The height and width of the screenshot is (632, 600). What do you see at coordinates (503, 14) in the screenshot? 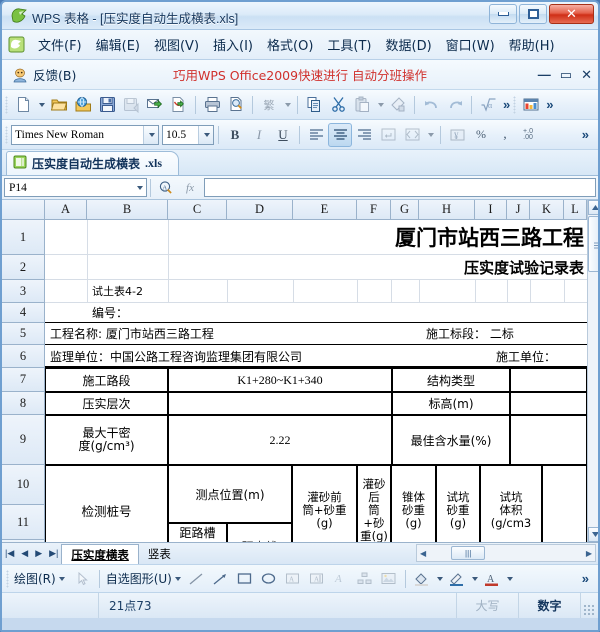
I see `minimize-button` at bounding box center [503, 14].